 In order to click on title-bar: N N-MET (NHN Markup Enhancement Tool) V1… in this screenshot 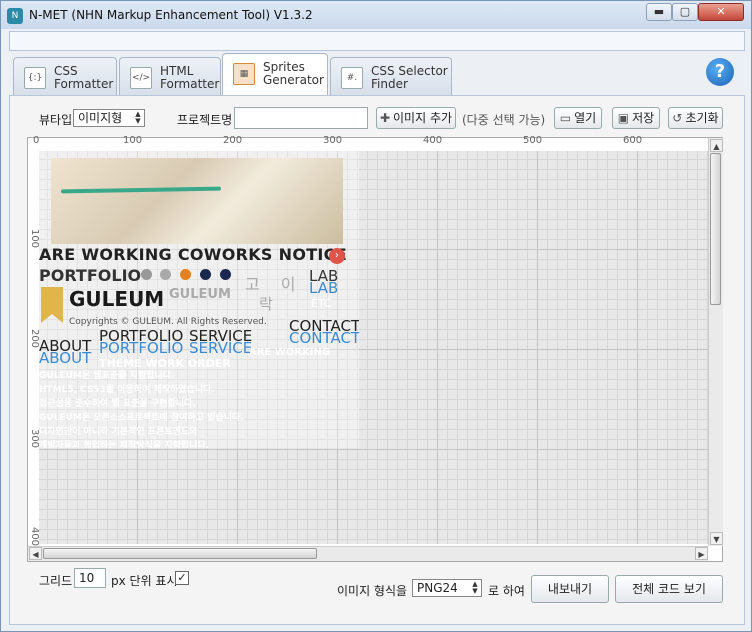, I will do `click(376, 15)`.